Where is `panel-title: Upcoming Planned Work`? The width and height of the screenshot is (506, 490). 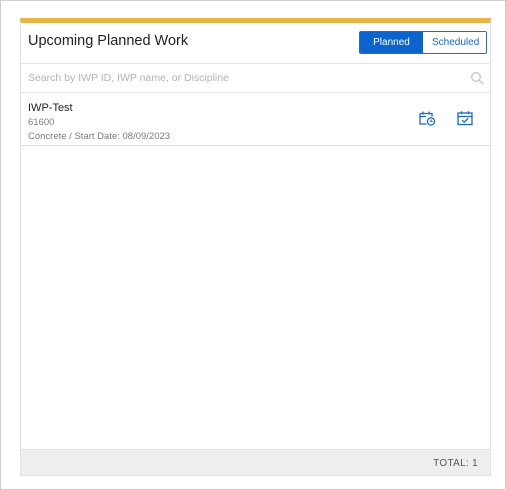
panel-title: Upcoming Planned Work is located at coordinates (108, 41).